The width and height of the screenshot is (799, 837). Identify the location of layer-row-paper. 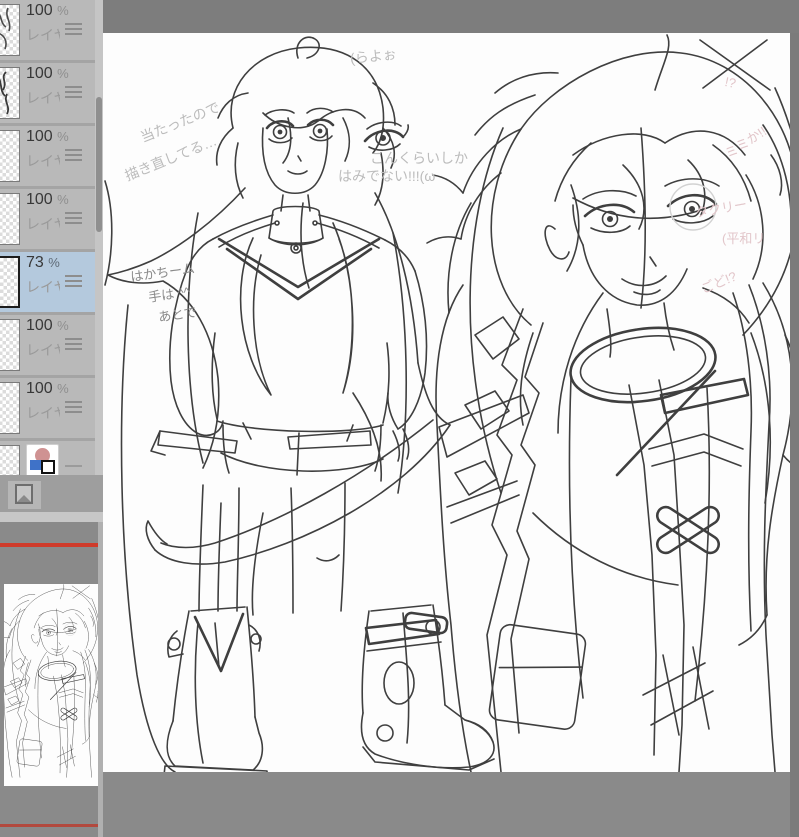
(47, 458).